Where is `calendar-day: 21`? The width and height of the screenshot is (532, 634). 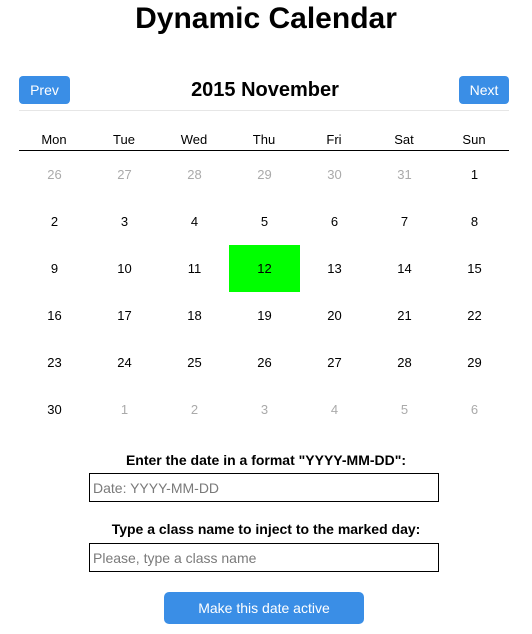 calendar-day: 21 is located at coordinates (404, 315).